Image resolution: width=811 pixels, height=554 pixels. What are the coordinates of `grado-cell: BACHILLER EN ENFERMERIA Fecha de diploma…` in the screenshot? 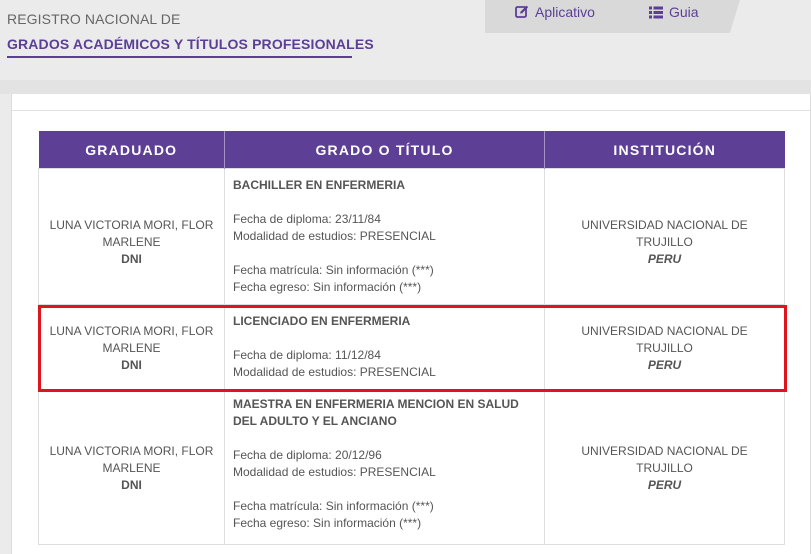 It's located at (384, 236).